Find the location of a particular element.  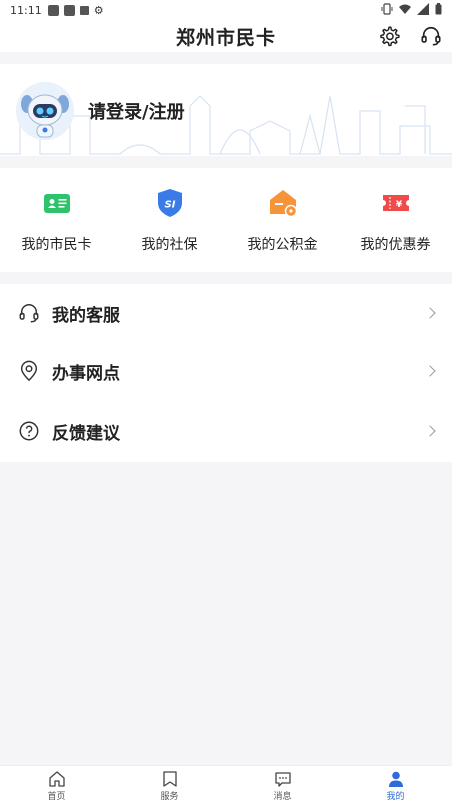

user-icon is located at coordinates (395, 779).